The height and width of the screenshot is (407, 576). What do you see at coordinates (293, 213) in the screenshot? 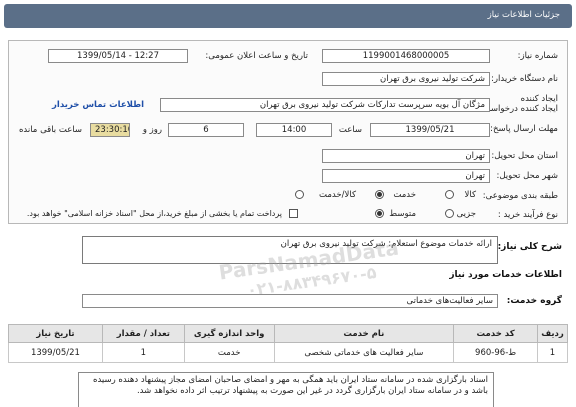
I see `treasury-payment-checkbox` at bounding box center [293, 213].